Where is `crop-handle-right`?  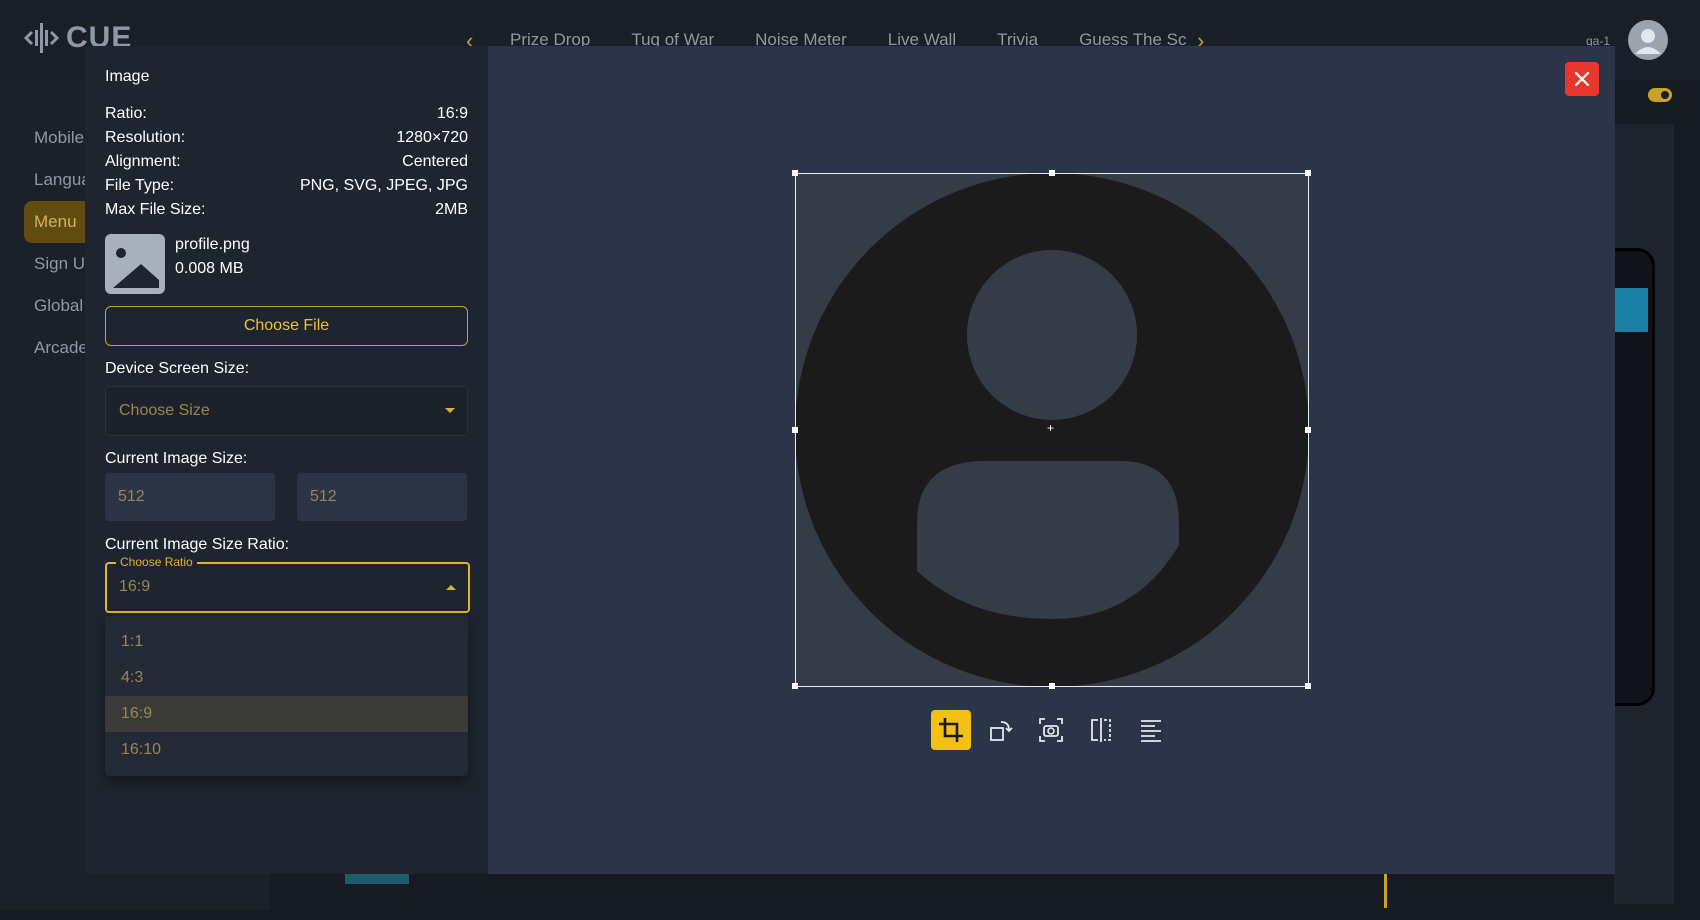
crop-handle-right is located at coordinates (1308, 430).